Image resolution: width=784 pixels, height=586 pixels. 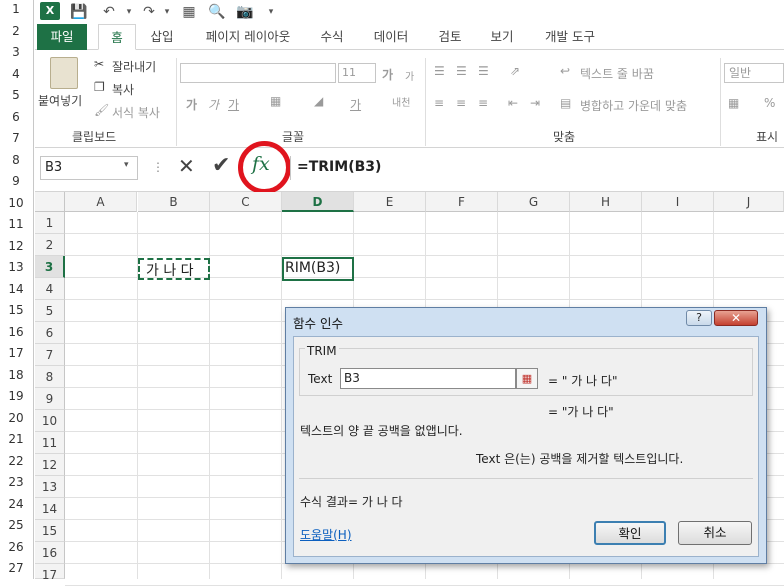 I want to click on cancel-entry-icon: ✕, so click(x=186, y=166).